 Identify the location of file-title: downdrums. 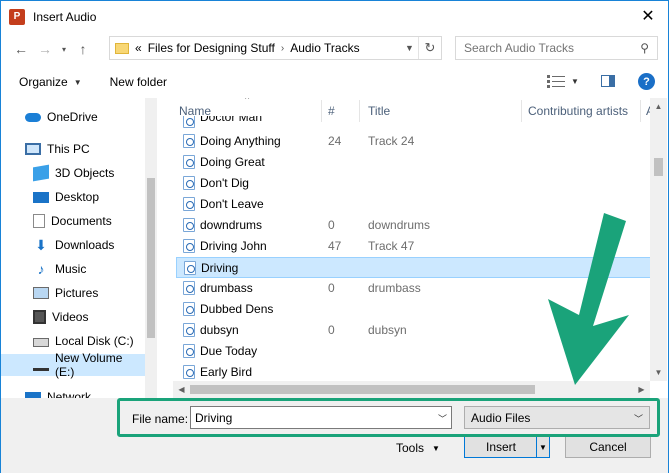
(399, 225).